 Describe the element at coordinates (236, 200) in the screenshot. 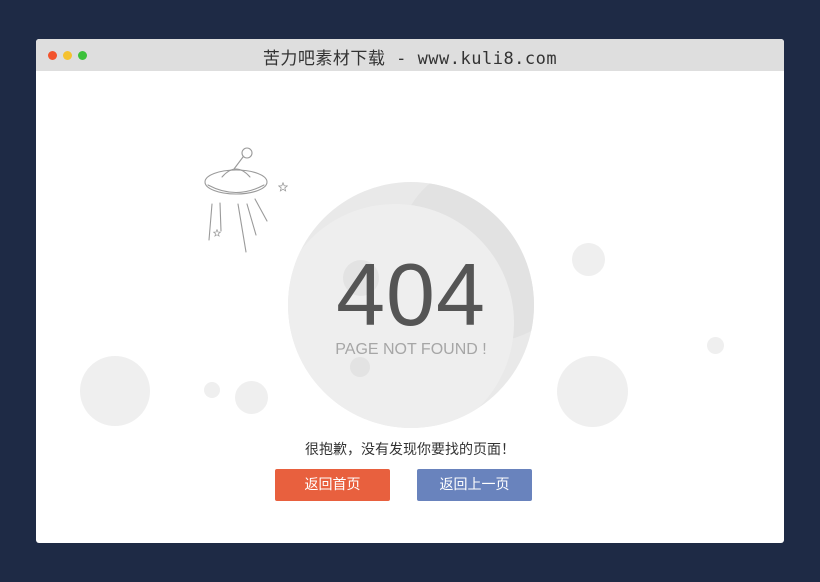

I see `ufo-icon` at that location.